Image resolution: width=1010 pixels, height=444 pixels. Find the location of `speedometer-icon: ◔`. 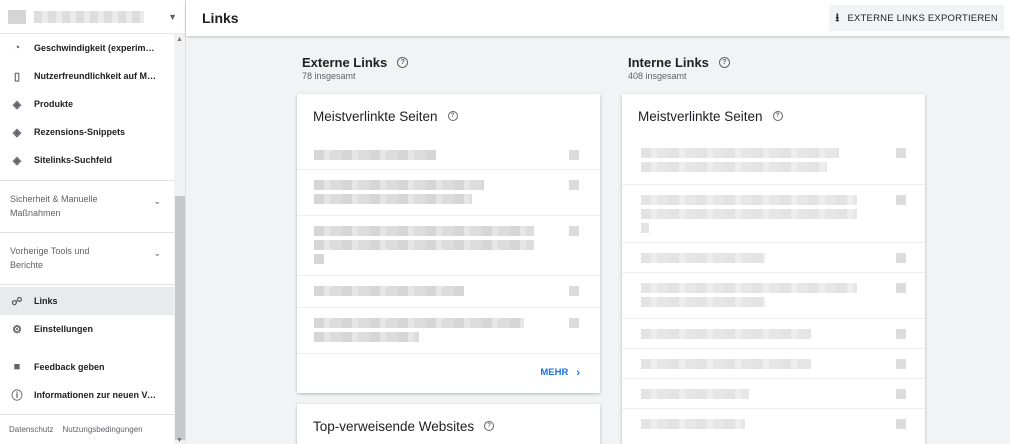

speedometer-icon: ◔ is located at coordinates (17, 48).